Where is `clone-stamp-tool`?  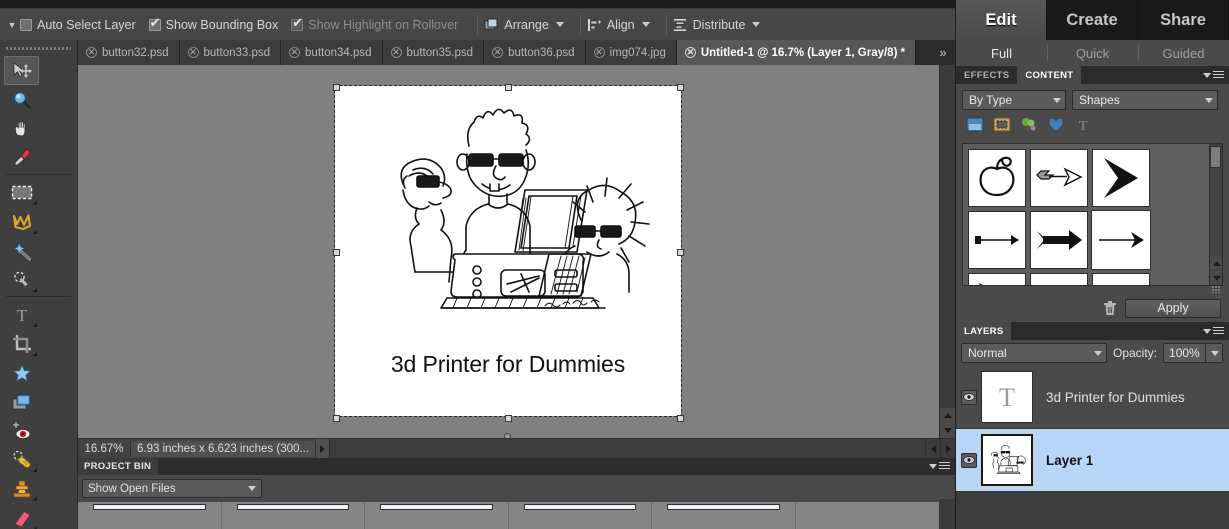 clone-stamp-tool is located at coordinates (21, 488).